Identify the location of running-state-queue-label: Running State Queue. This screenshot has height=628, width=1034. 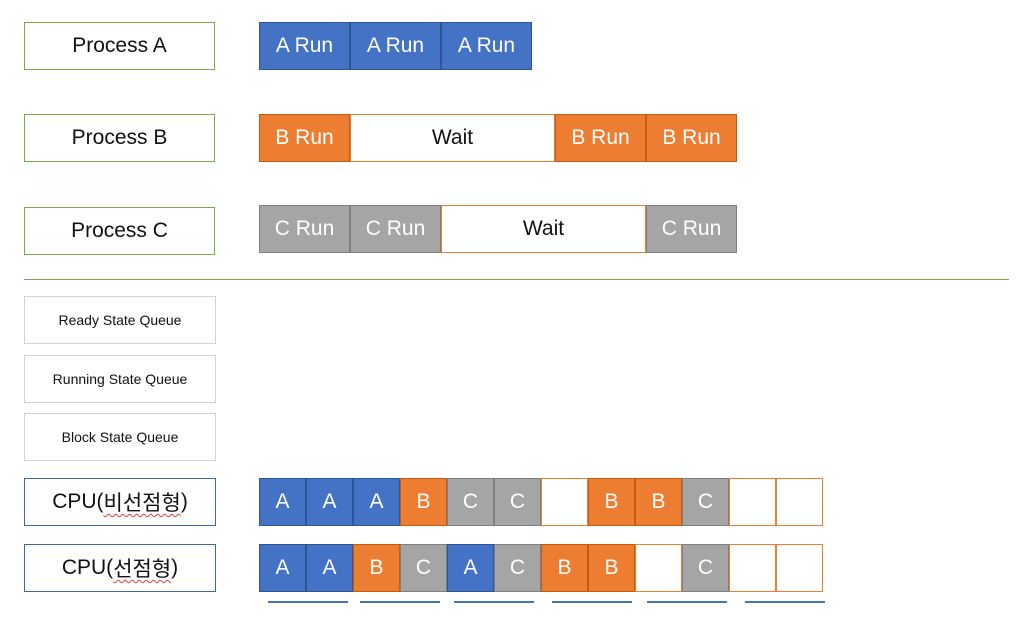
(120, 379).